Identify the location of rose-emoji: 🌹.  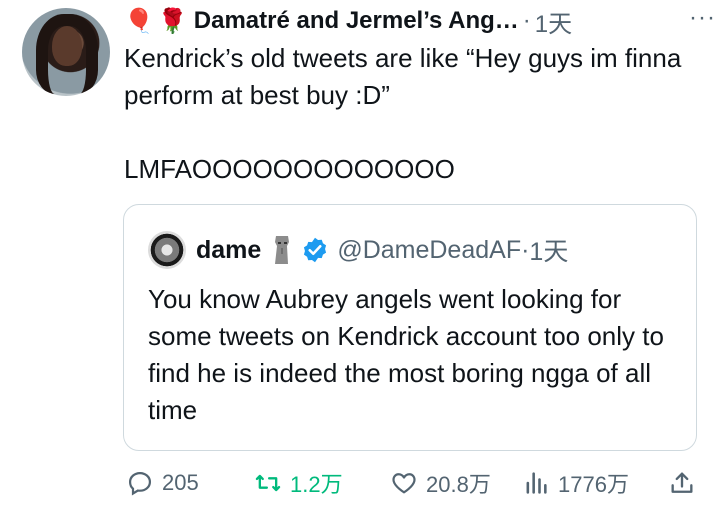
(172, 21).